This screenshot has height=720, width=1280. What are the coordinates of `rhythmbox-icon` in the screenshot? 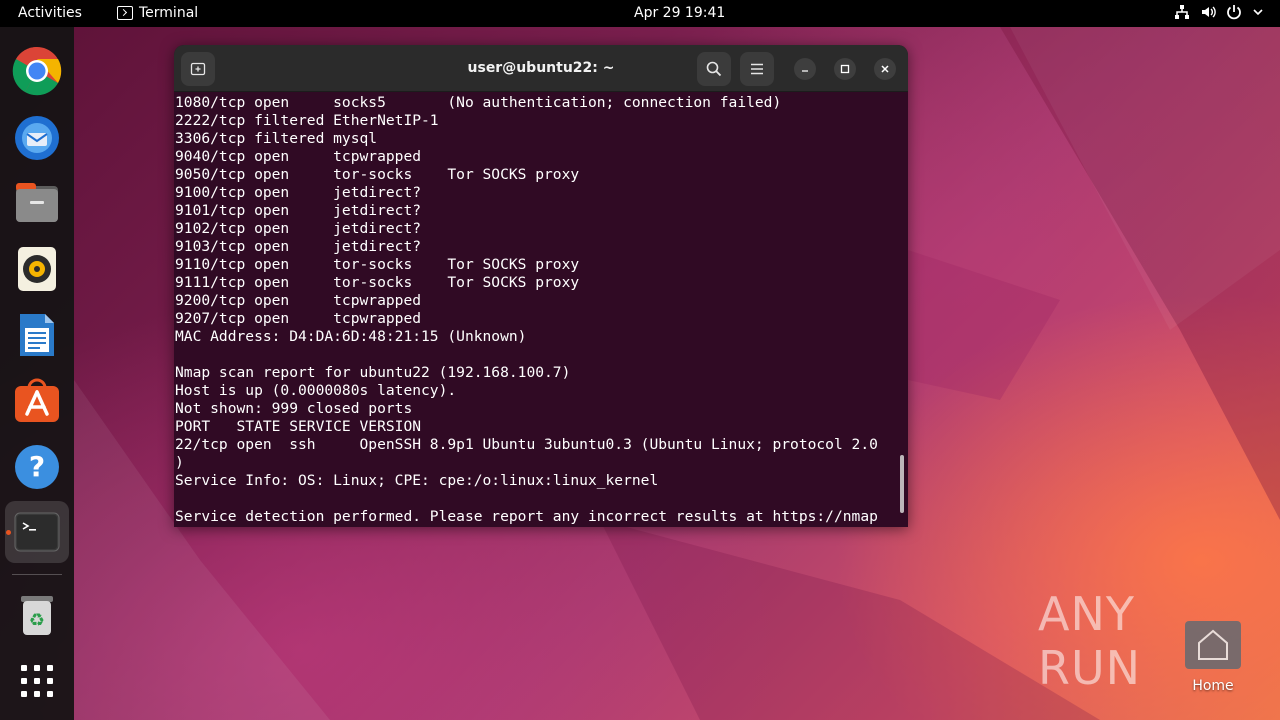 It's located at (37, 269).